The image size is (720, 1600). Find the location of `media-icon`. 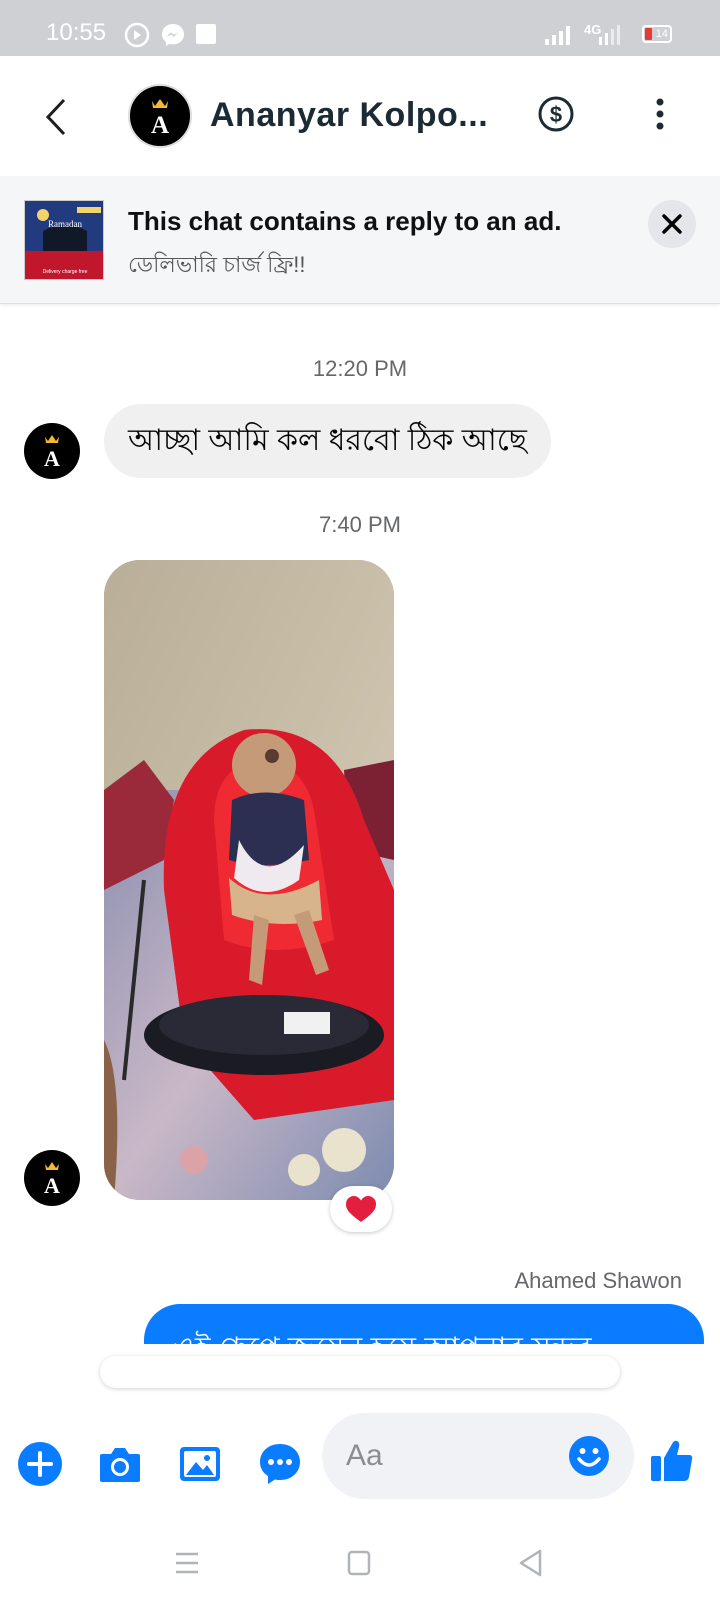

media-icon is located at coordinates (137, 35).